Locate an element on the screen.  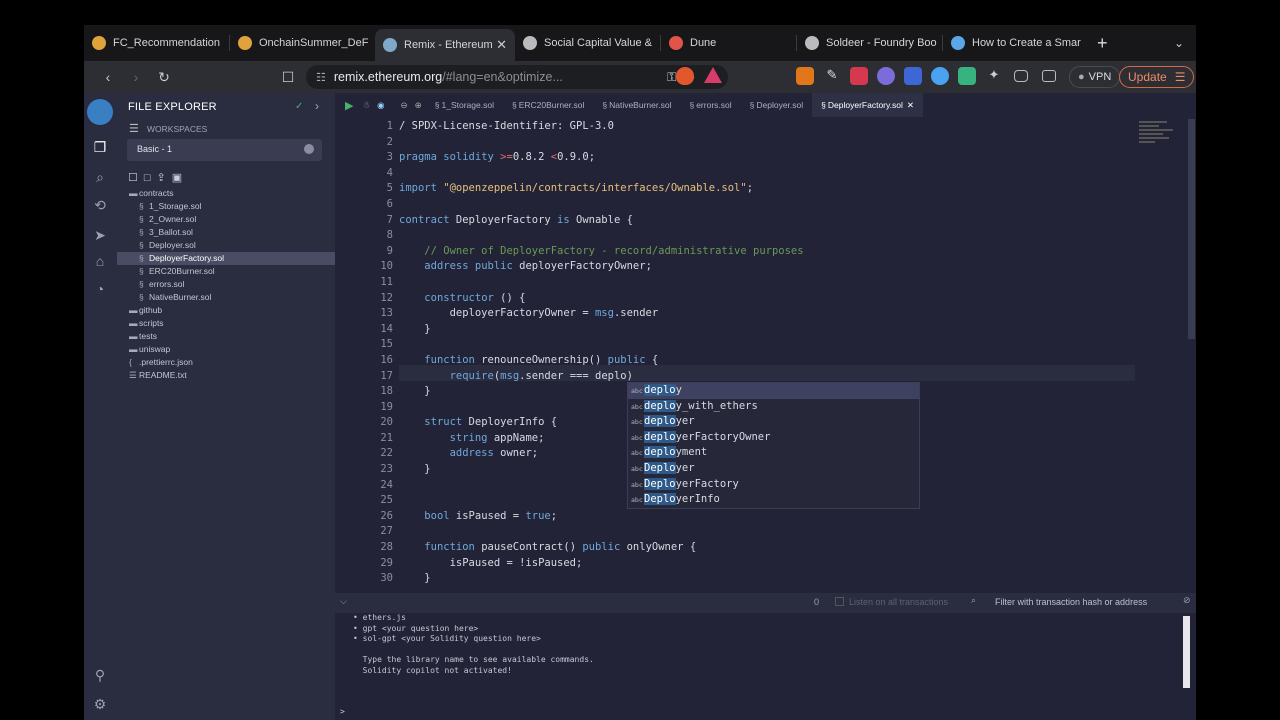
folder-item: ▬ contracts is located at coordinates (226, 193).